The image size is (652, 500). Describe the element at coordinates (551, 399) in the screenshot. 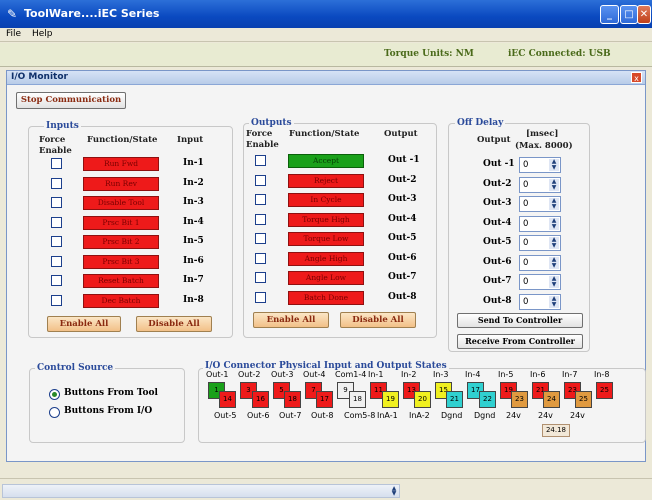

I see `connector-pin: 24` at that location.